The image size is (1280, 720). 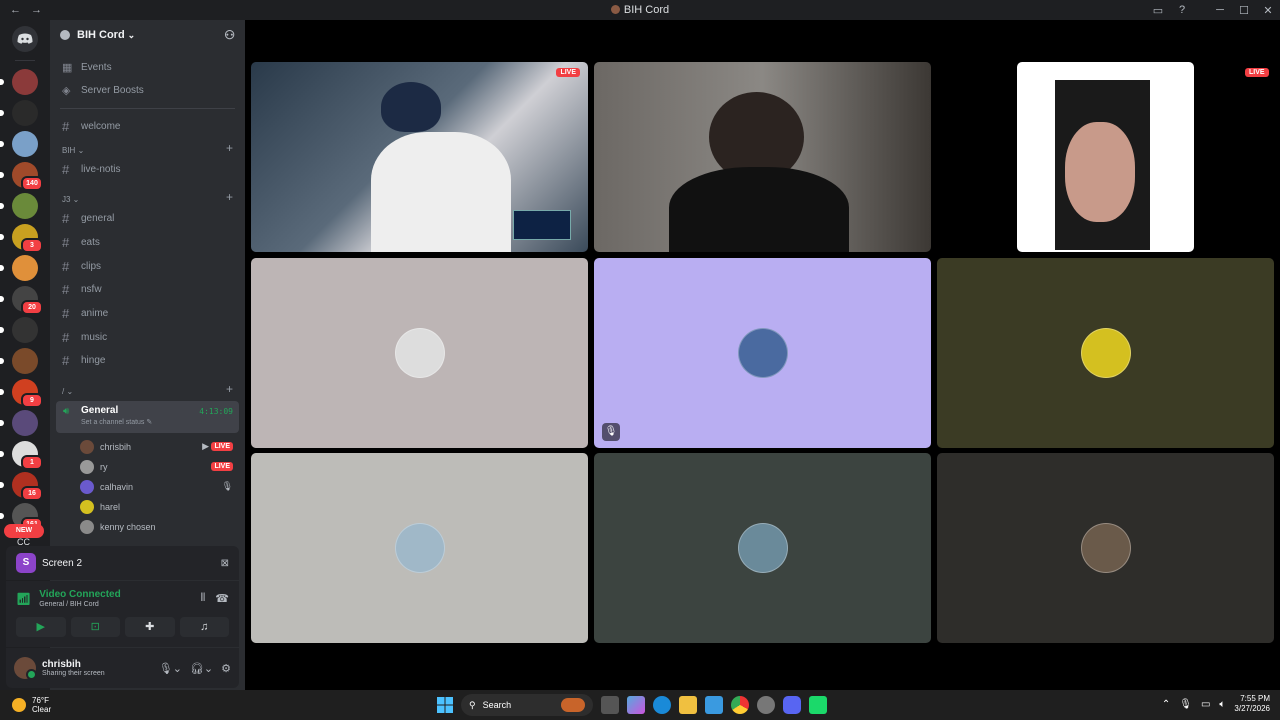 I want to click on mic-tray-icon: 🎙︎, so click(x=1185, y=704).